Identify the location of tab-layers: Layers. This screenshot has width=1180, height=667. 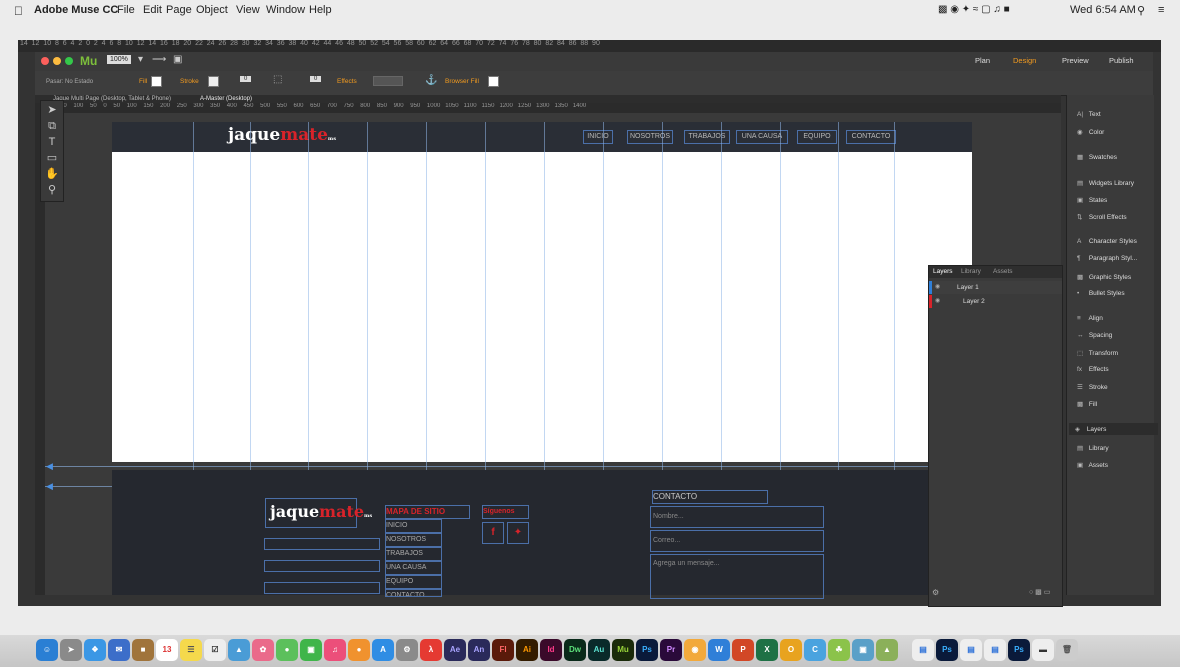
(943, 271).